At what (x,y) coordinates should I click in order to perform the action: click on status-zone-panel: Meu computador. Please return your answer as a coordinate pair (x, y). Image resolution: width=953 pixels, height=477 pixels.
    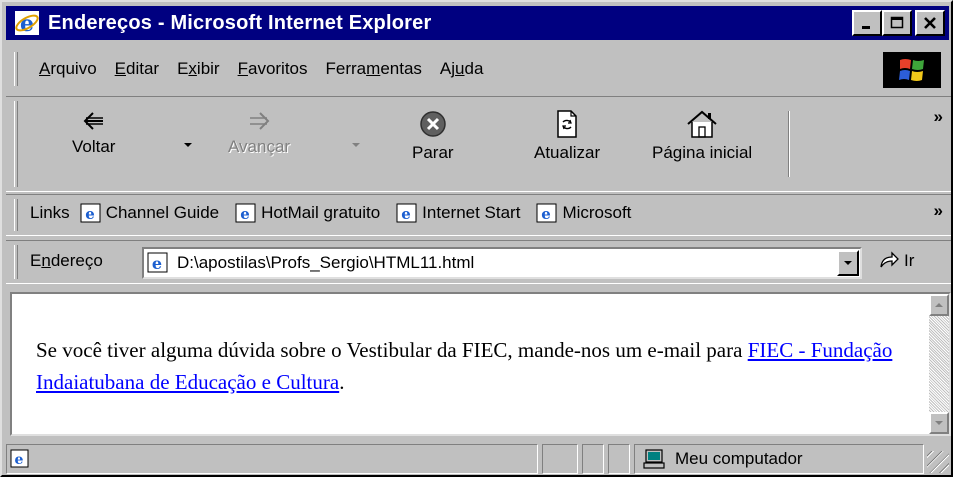
    Looking at the image, I should click on (779, 459).